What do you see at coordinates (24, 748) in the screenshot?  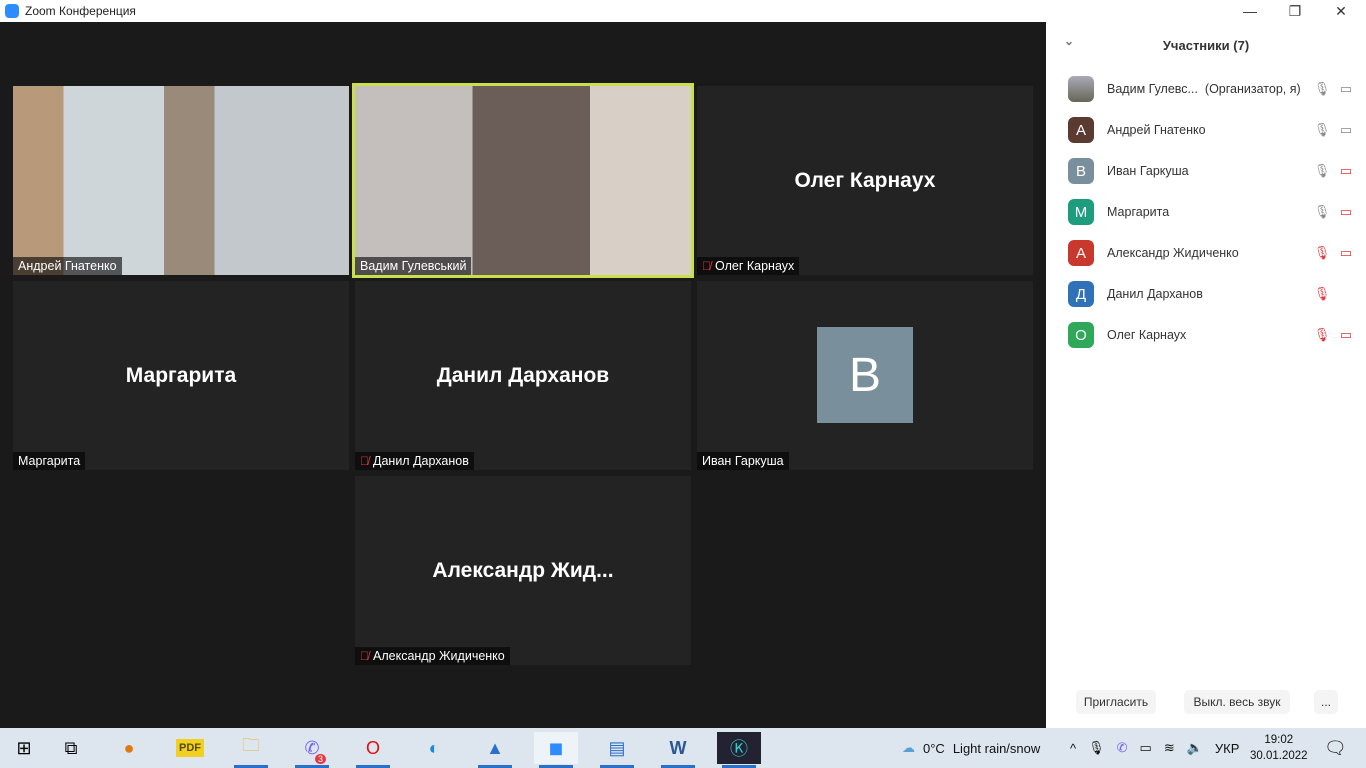 I see `windows-start-icon: ⊞` at bounding box center [24, 748].